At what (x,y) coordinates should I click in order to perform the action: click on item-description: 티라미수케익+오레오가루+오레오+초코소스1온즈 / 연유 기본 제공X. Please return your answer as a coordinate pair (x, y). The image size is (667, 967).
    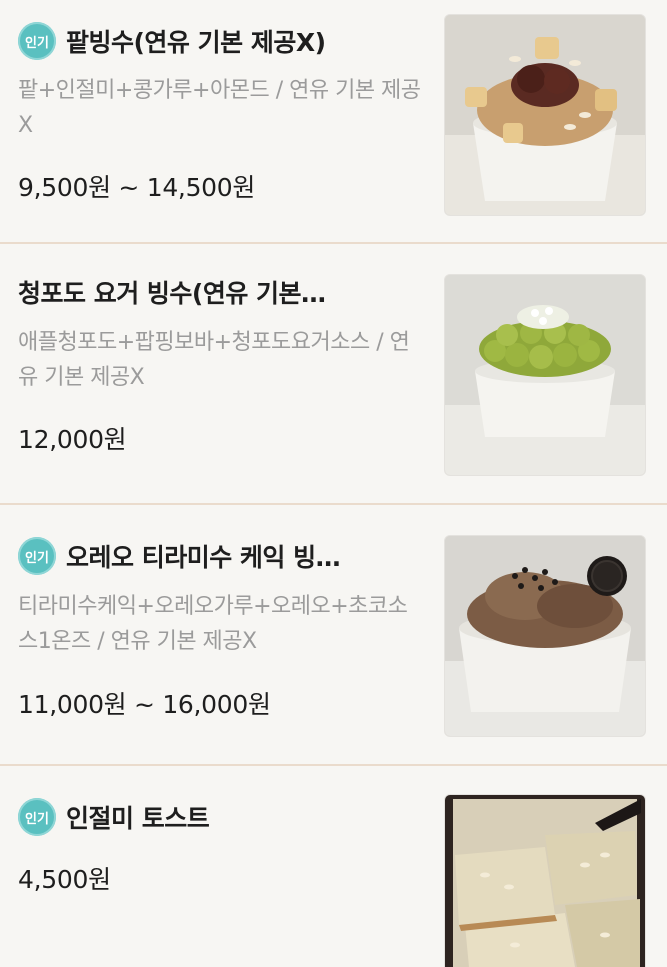
    Looking at the image, I should click on (213, 624).